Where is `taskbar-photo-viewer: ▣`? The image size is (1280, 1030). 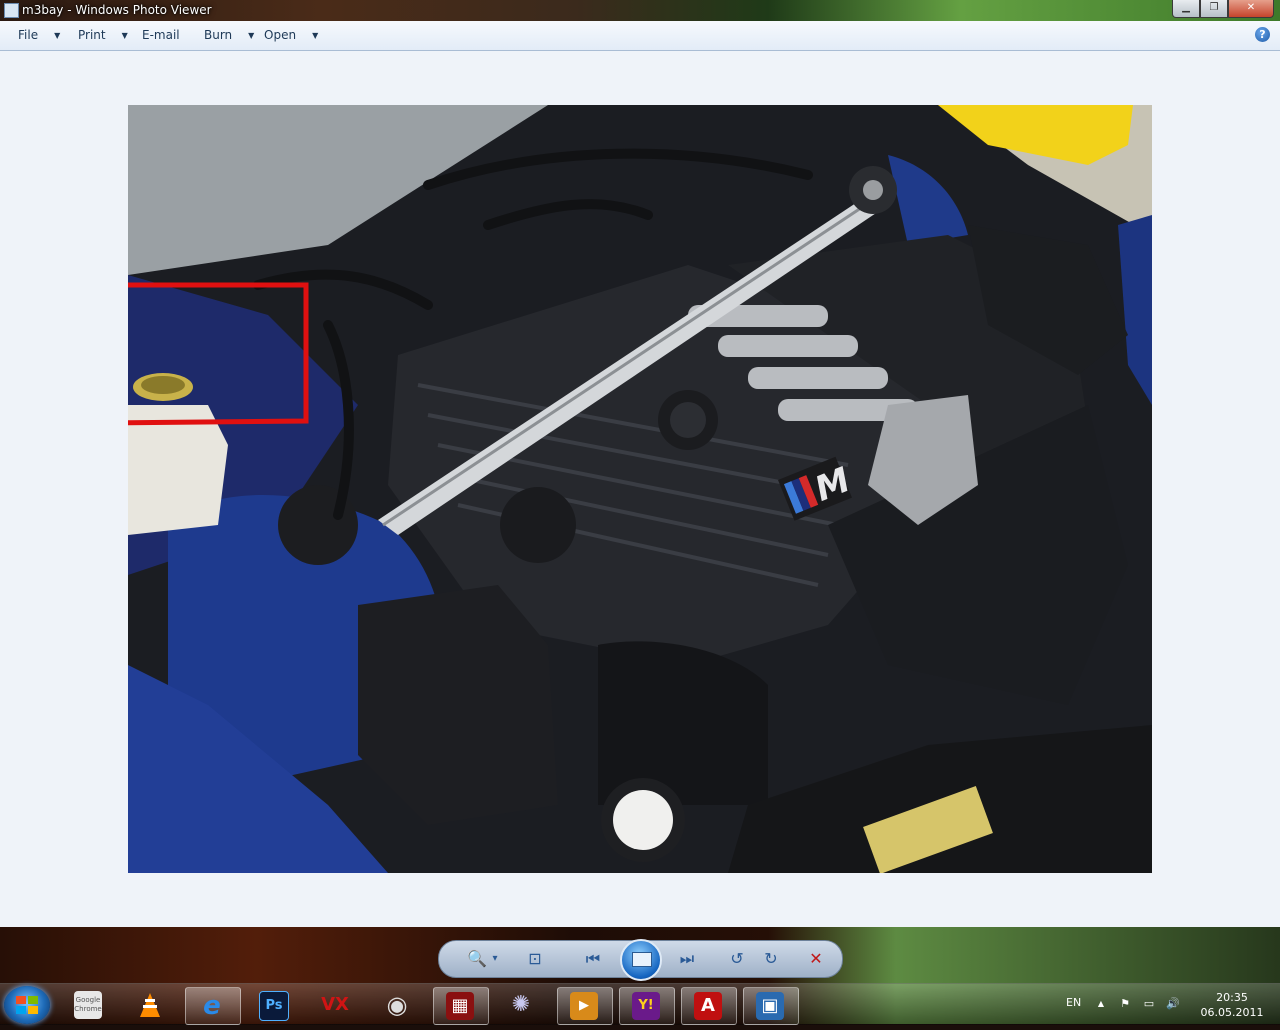 taskbar-photo-viewer: ▣ is located at coordinates (771, 1006).